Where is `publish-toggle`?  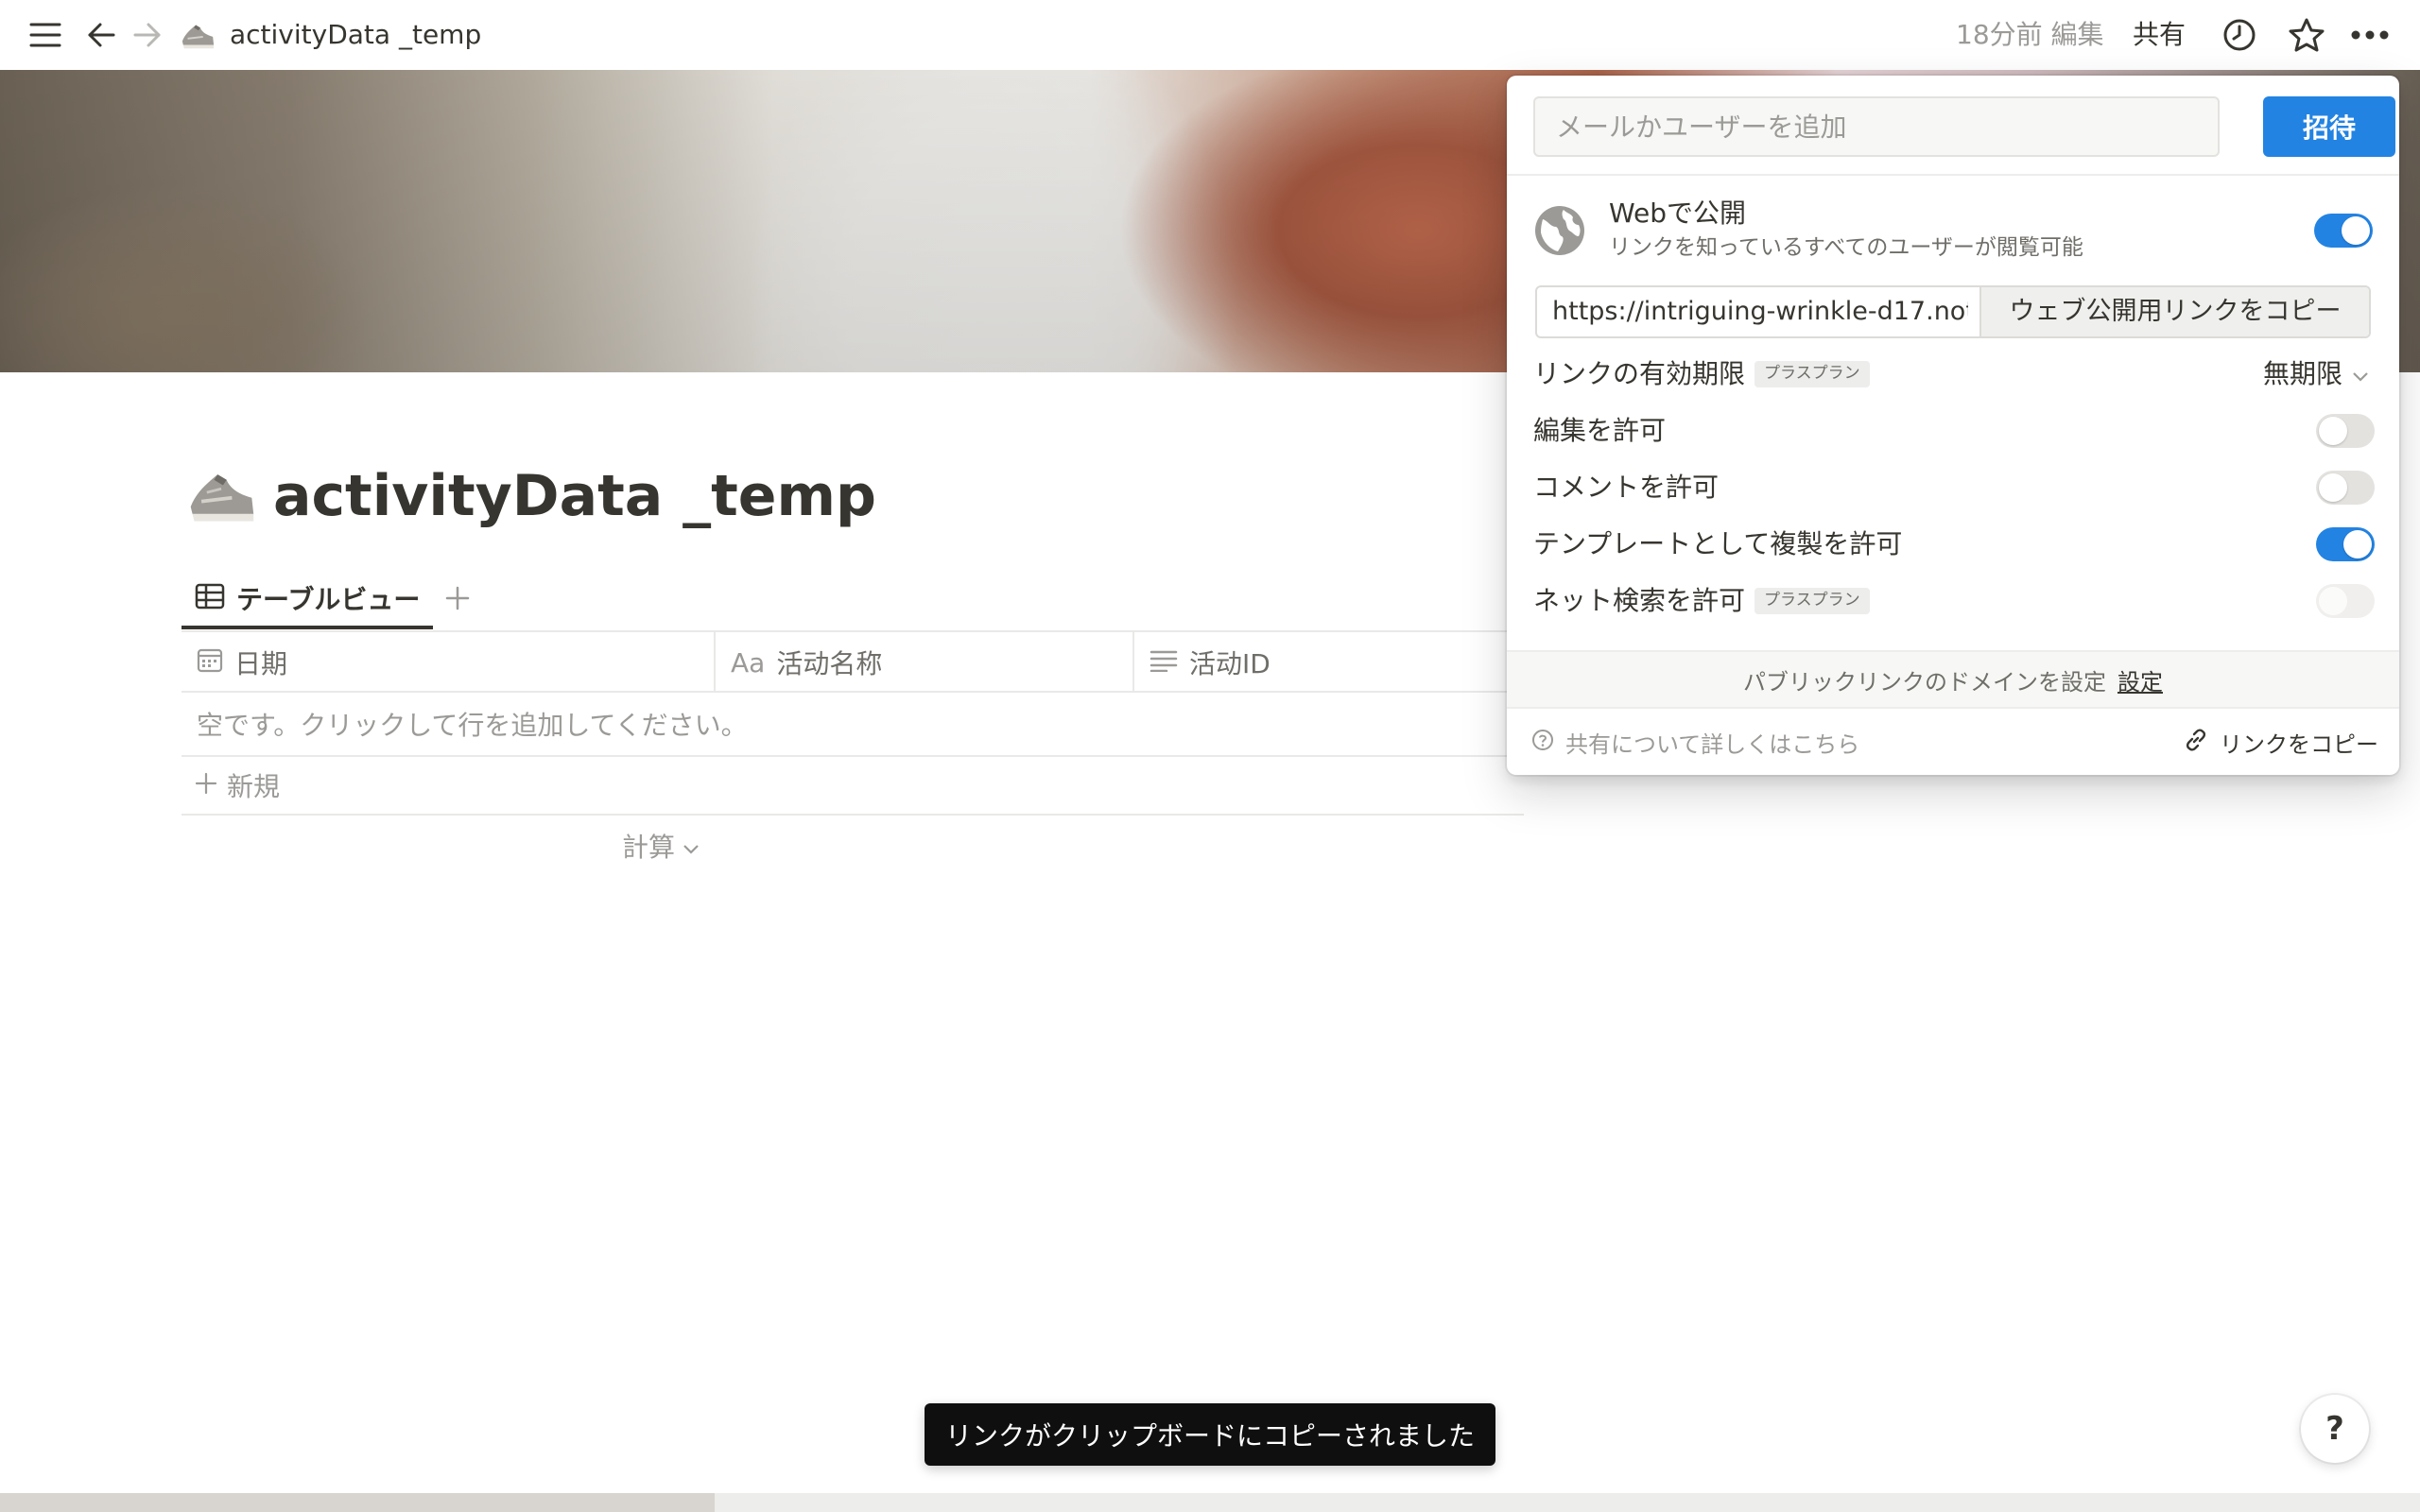 publish-toggle is located at coordinates (2343, 231).